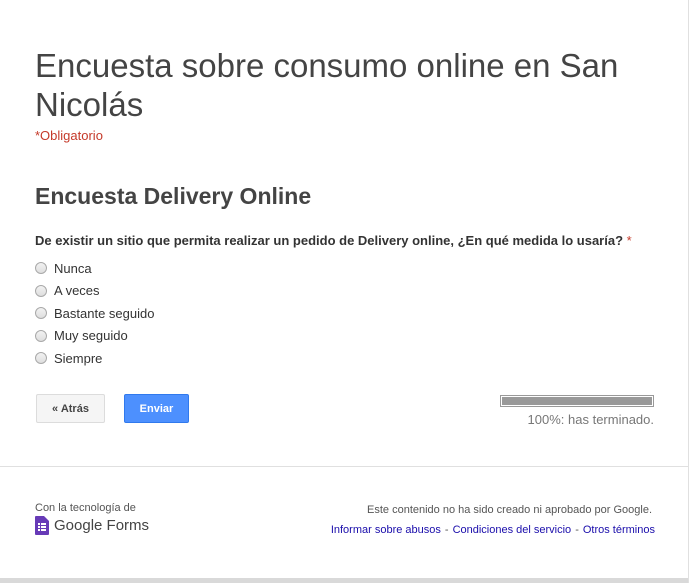  What do you see at coordinates (156, 408) in the screenshot?
I see `submit-button: Enviar` at bounding box center [156, 408].